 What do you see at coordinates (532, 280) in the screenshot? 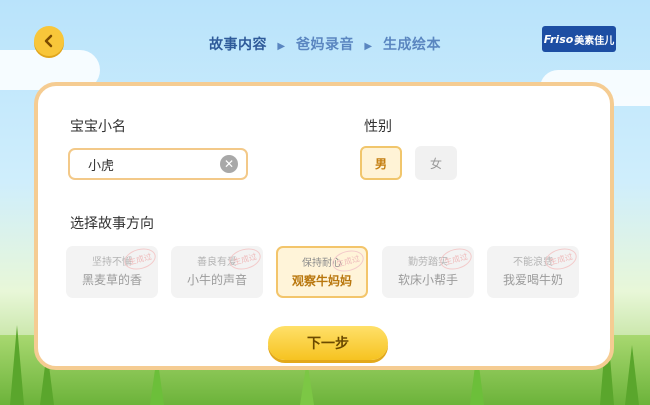
I see `direction-title: 我爱喝牛奶` at bounding box center [532, 280].